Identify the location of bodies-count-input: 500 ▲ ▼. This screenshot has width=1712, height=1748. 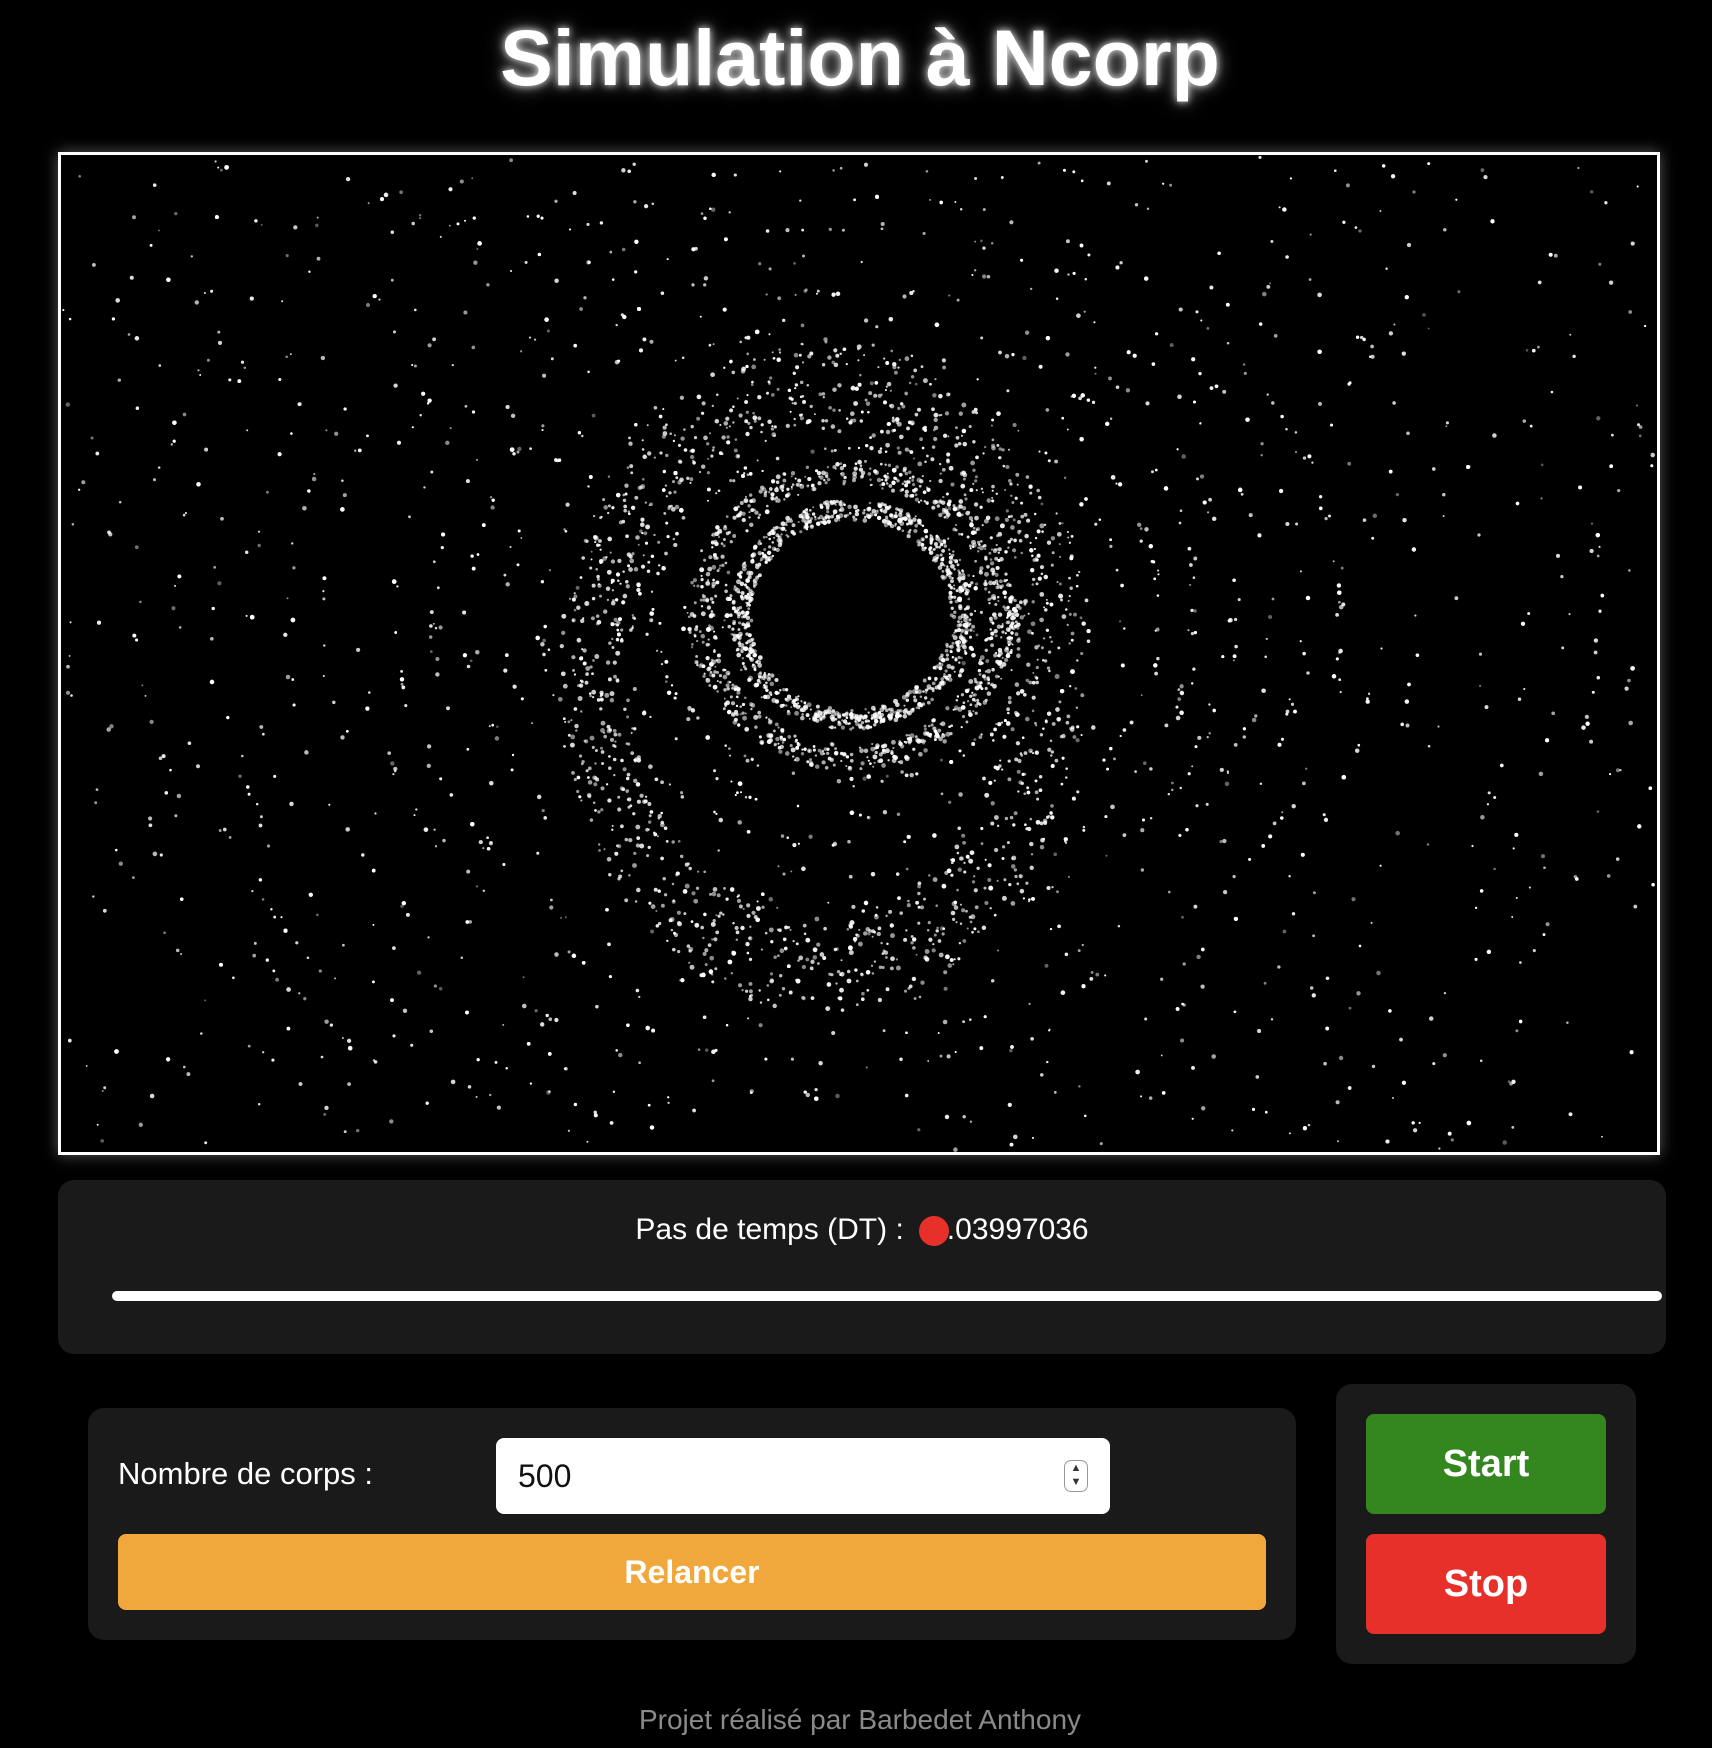
(803, 1476).